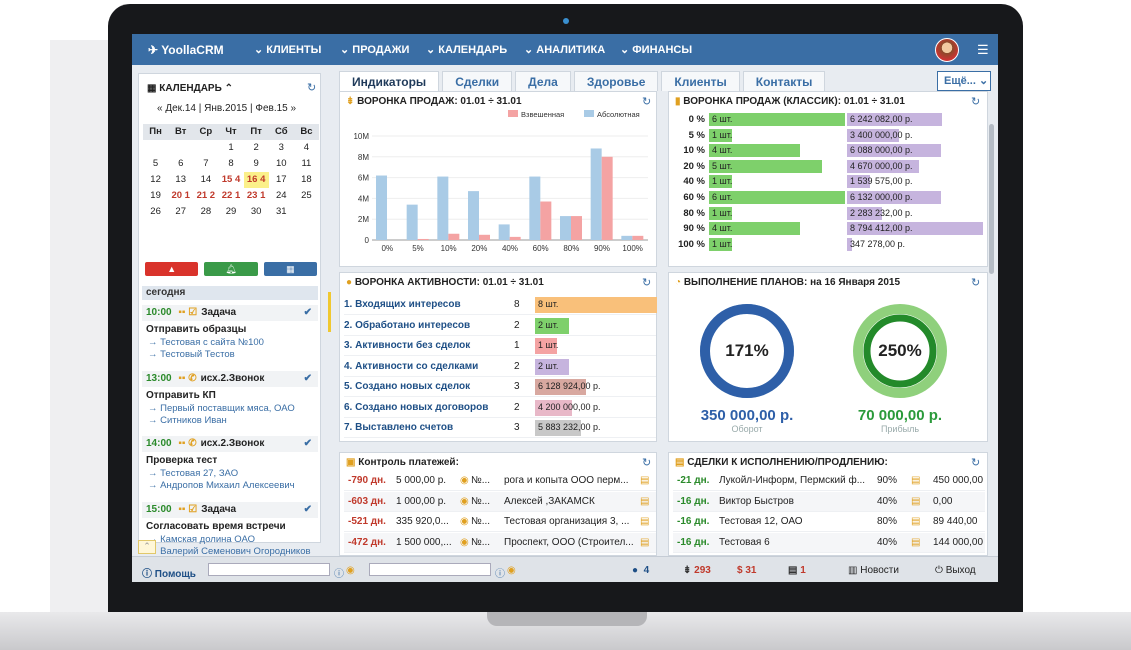 The width and height of the screenshot is (1131, 650). What do you see at coordinates (281, 164) in the screenshot?
I see `calendar-day: 10` at bounding box center [281, 164].